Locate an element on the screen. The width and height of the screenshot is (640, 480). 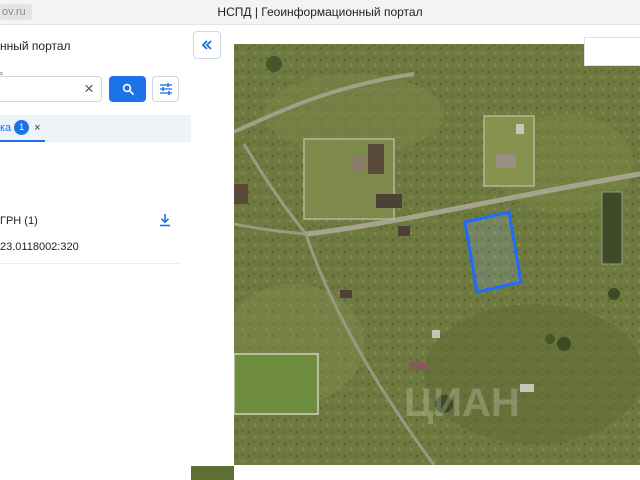
double-chevron-left-icon is located at coordinates (206, 45).